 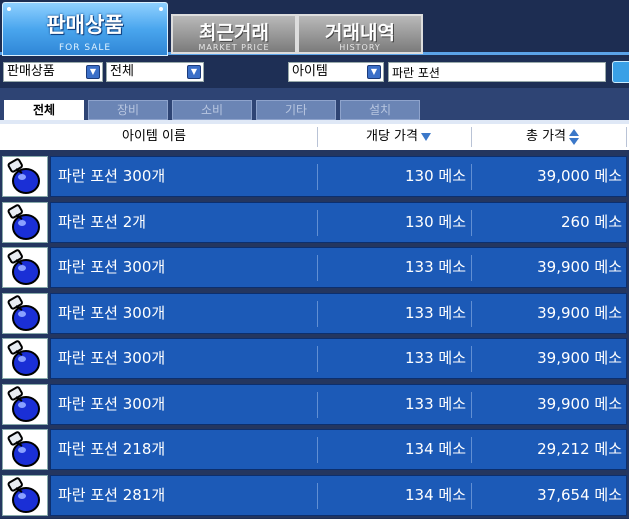 What do you see at coordinates (310, 71) in the screenshot?
I see `search-field-select-value: 아이템` at bounding box center [310, 71].